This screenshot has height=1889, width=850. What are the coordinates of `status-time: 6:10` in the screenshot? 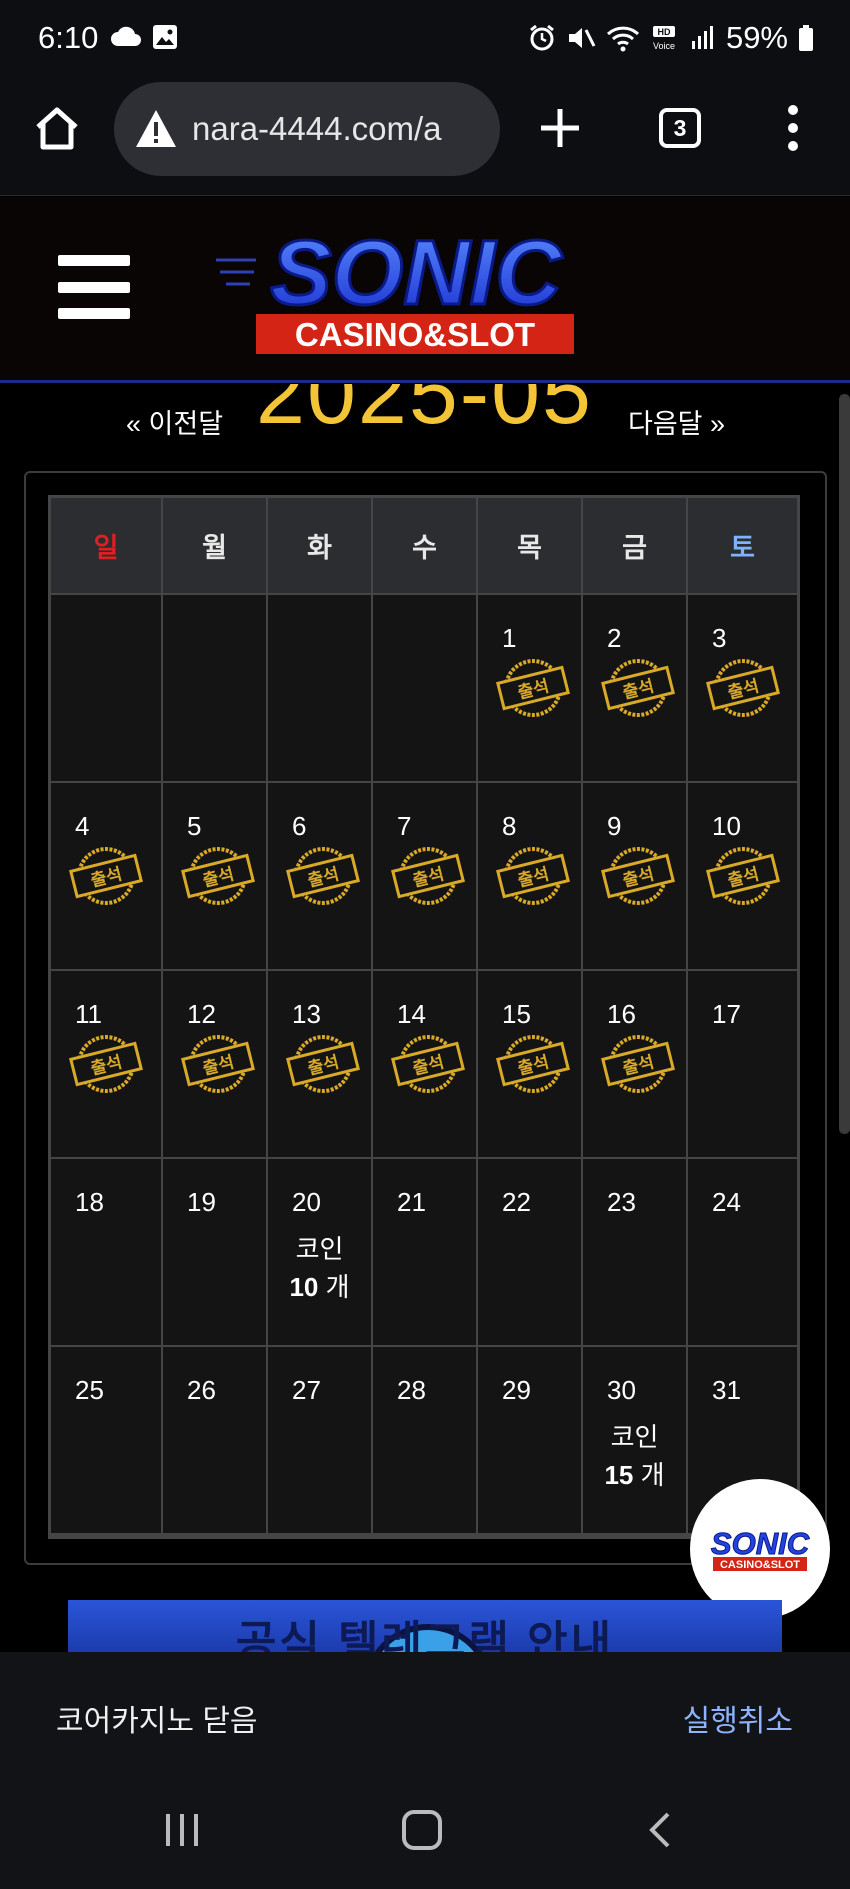 It's located at (68, 37).